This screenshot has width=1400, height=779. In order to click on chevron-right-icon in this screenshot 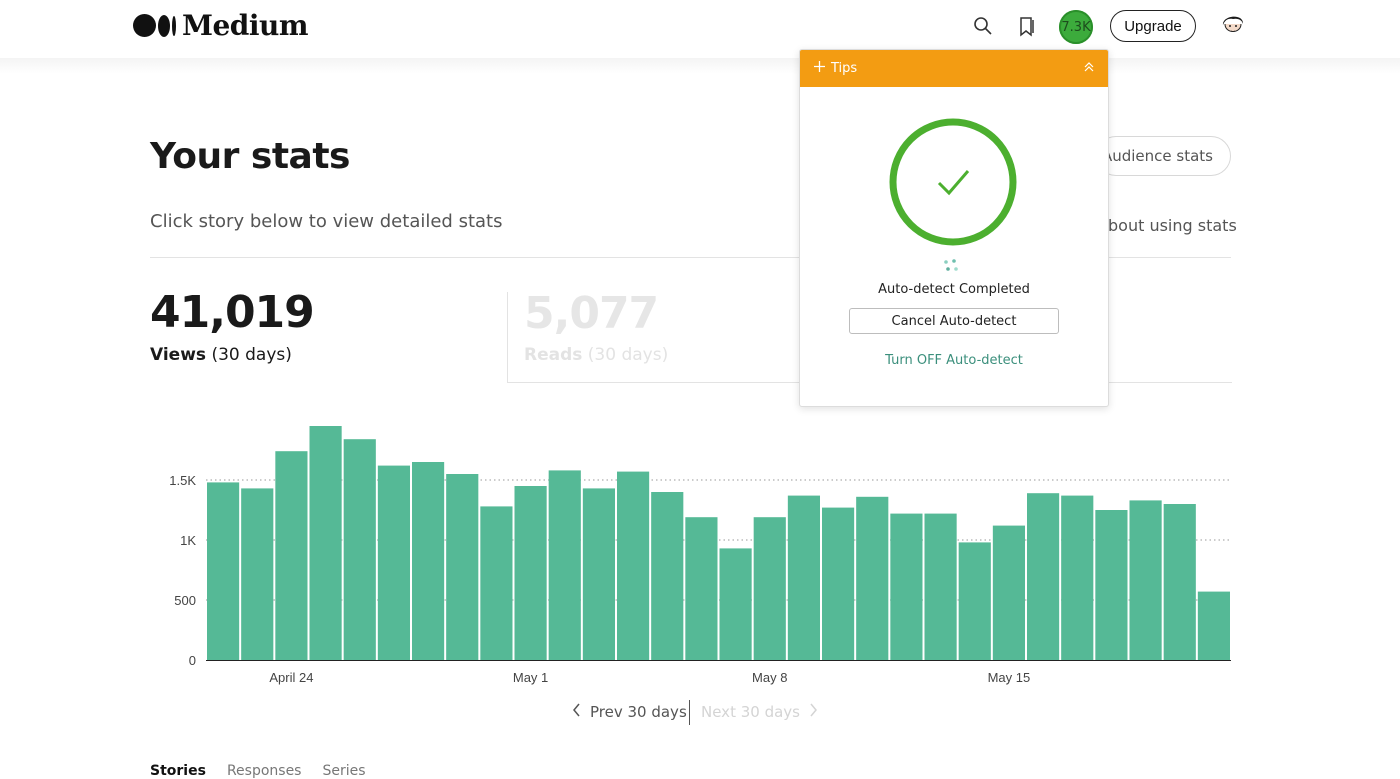, I will do `click(813, 712)`.